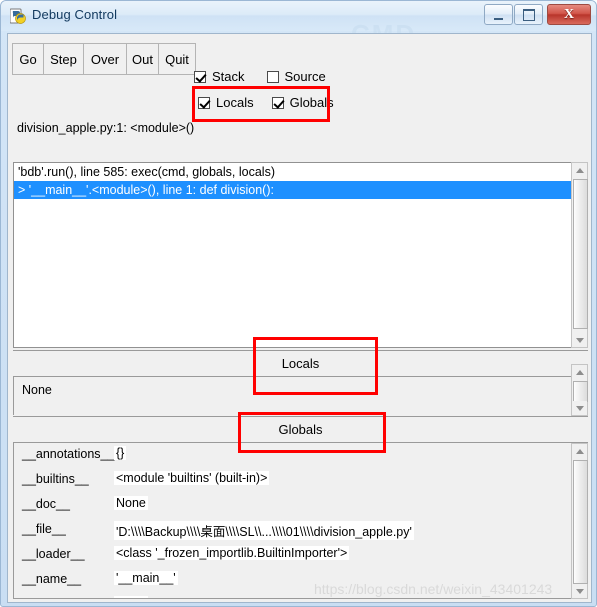 This screenshot has height=607, width=597. I want to click on checkbox-stack: Stack, so click(219, 76).